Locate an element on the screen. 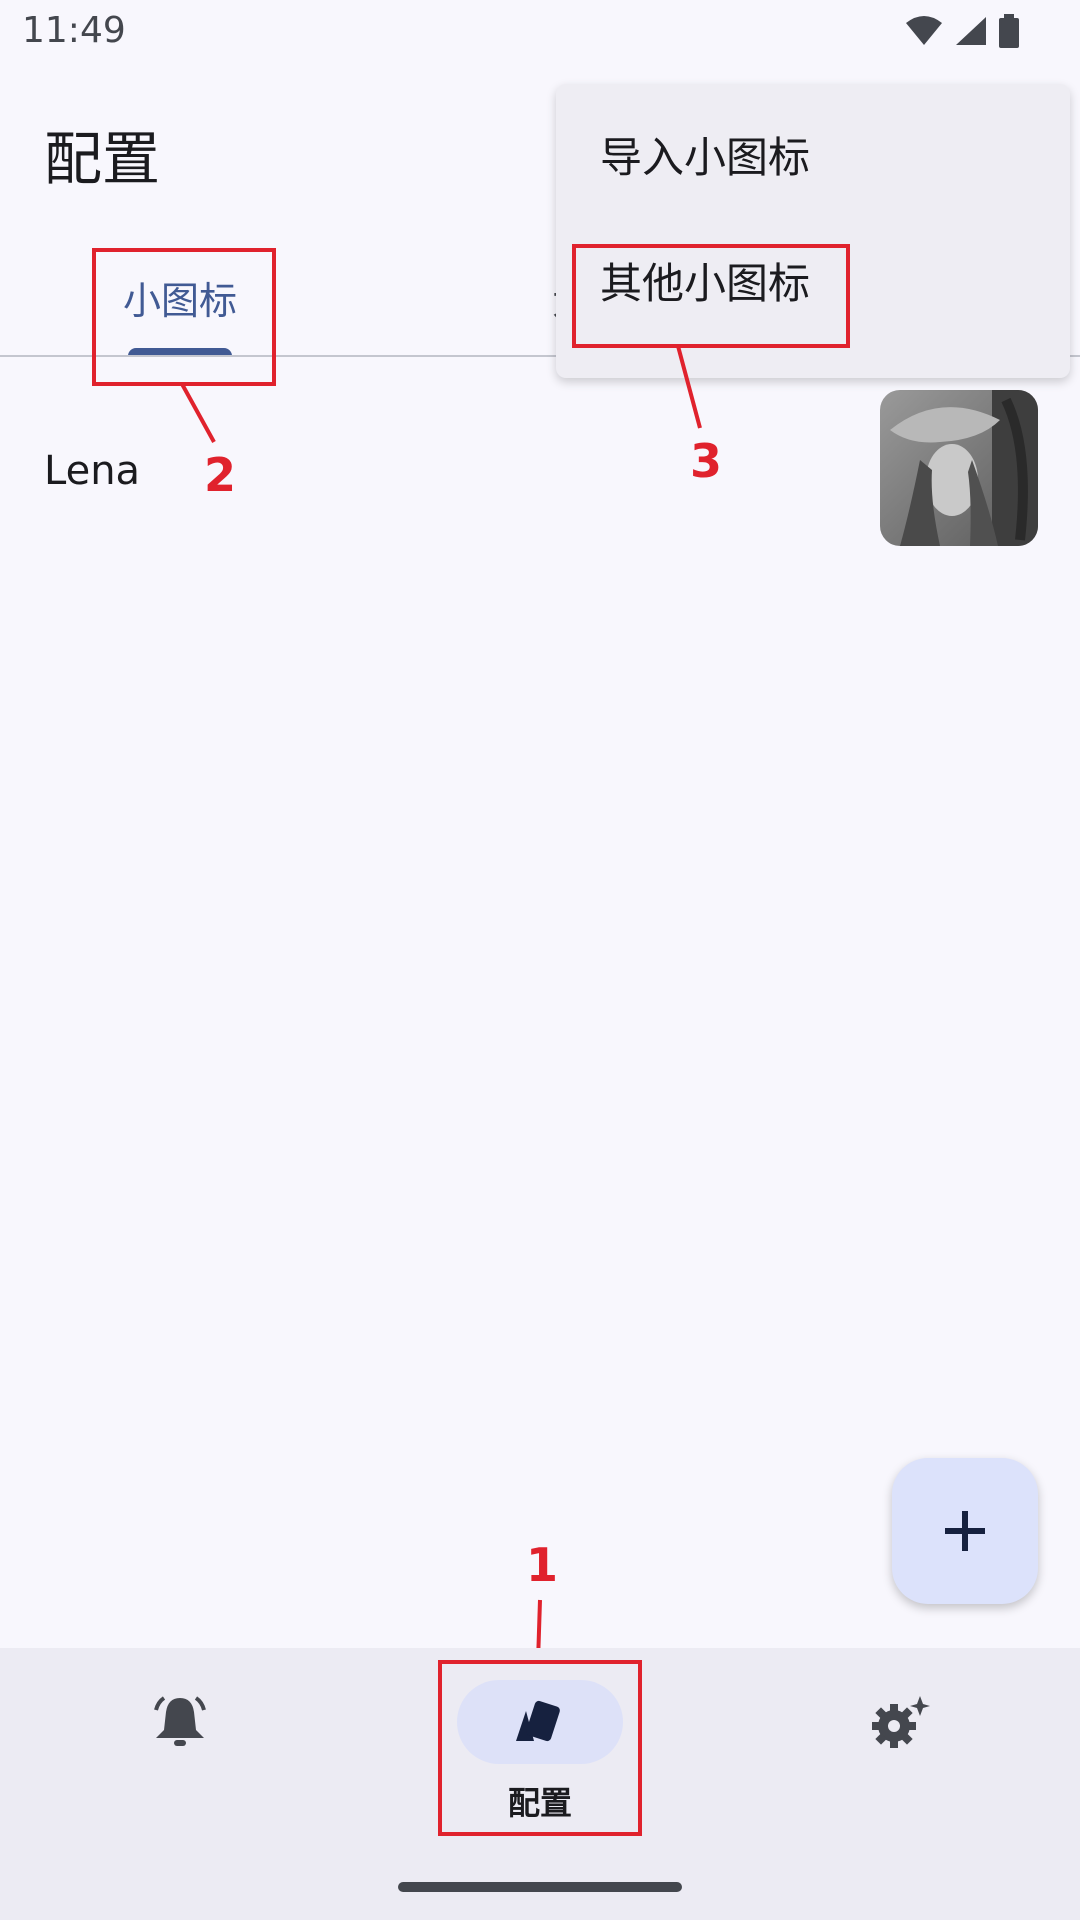  bell-icon is located at coordinates (180, 1721).